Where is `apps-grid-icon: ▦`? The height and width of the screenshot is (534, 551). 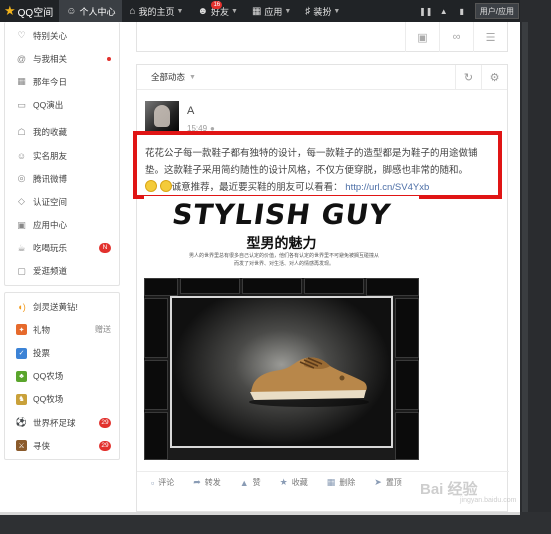 apps-grid-icon: ▦ is located at coordinates (256, 11).